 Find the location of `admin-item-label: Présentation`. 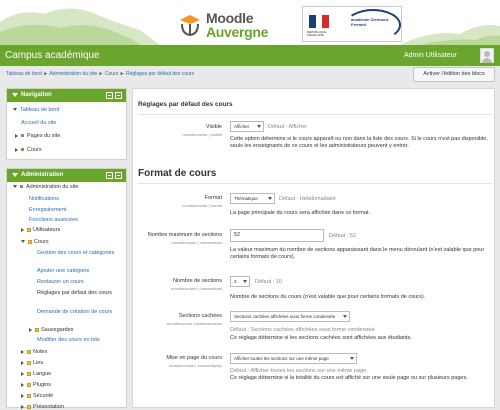

admin-item-label: Présentation is located at coordinates (48, 407).